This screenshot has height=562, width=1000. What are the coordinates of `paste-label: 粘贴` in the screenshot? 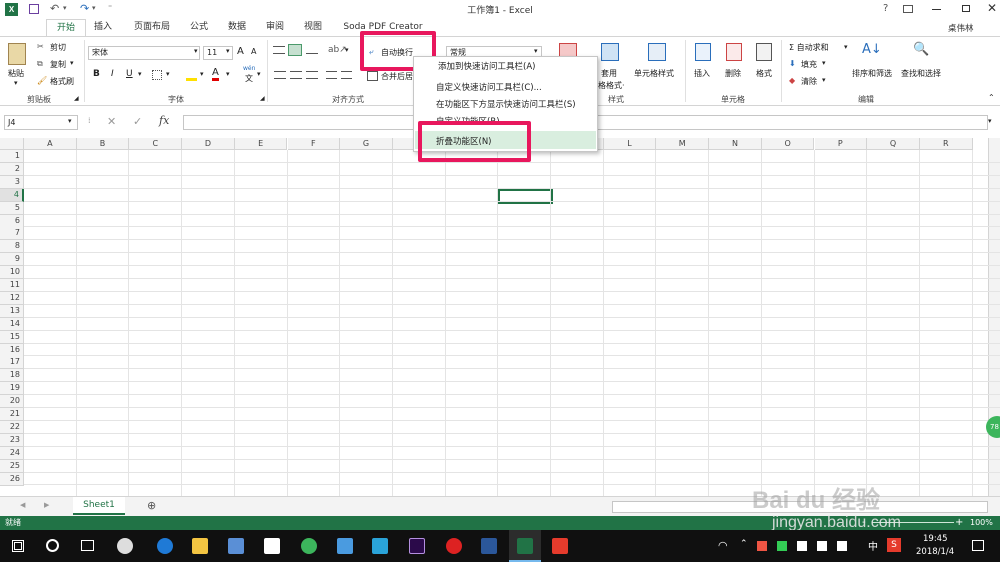 It's located at (16, 73).